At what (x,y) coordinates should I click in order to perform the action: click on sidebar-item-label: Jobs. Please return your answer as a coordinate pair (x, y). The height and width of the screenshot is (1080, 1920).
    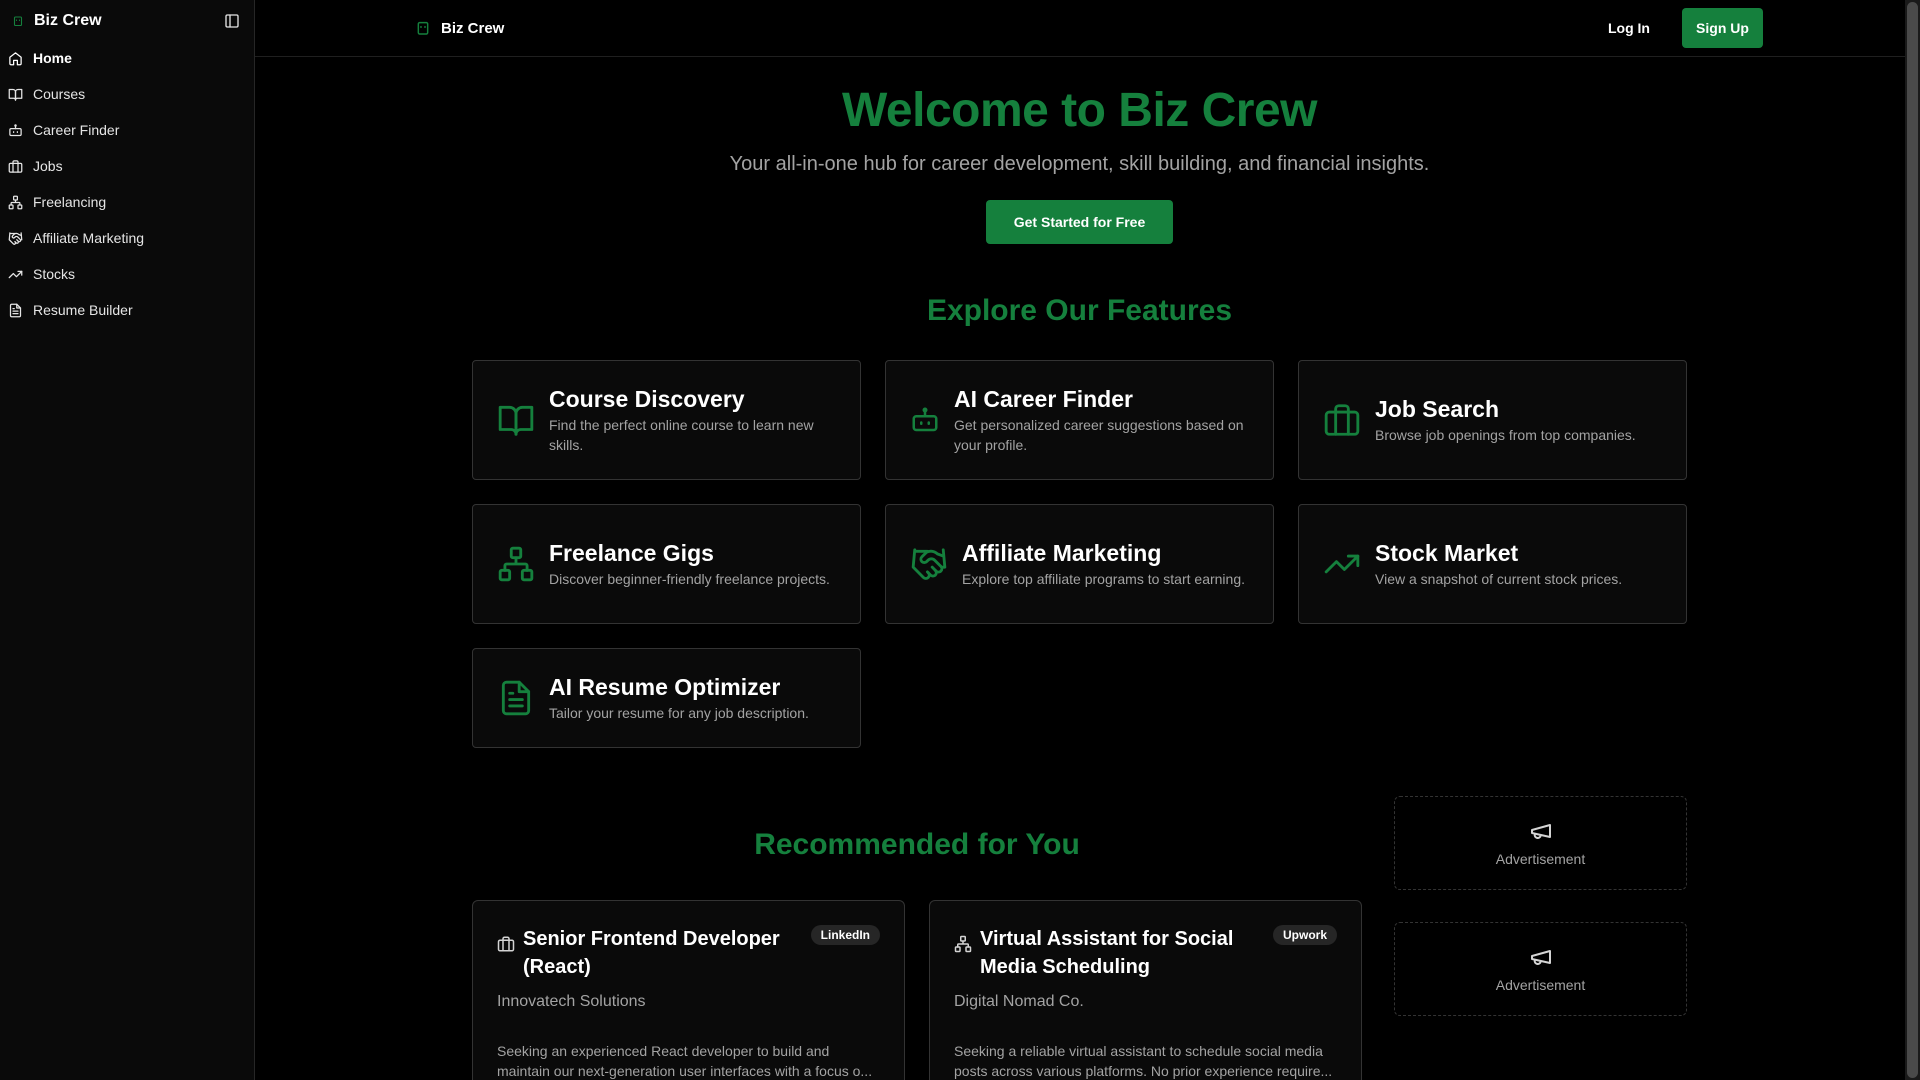
    Looking at the image, I should click on (48, 166).